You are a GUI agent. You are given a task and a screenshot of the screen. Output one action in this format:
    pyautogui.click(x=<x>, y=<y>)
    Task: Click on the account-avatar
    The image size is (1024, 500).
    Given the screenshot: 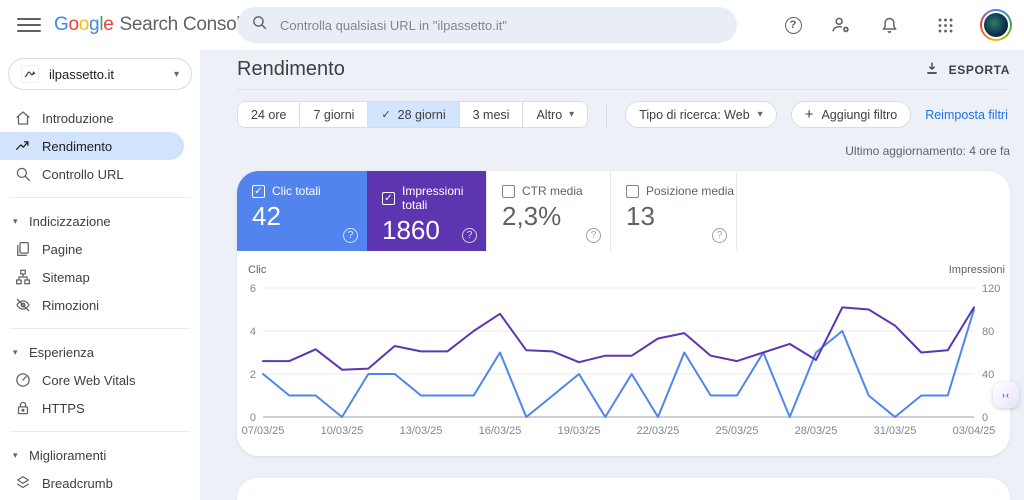 What is the action you would take?
    pyautogui.click(x=996, y=25)
    